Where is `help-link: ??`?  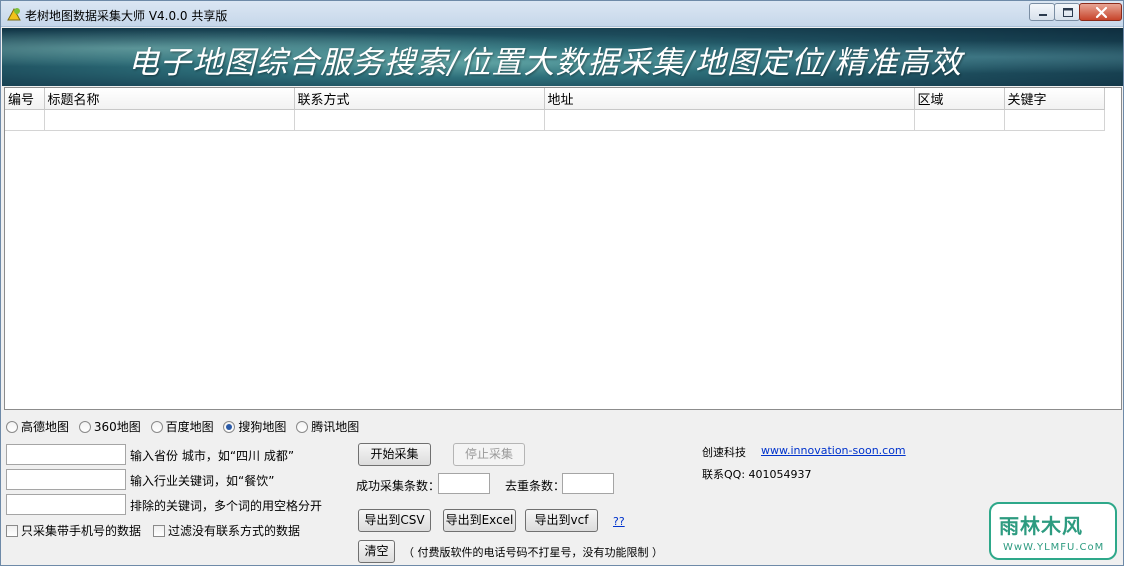 help-link: ?? is located at coordinates (619, 521).